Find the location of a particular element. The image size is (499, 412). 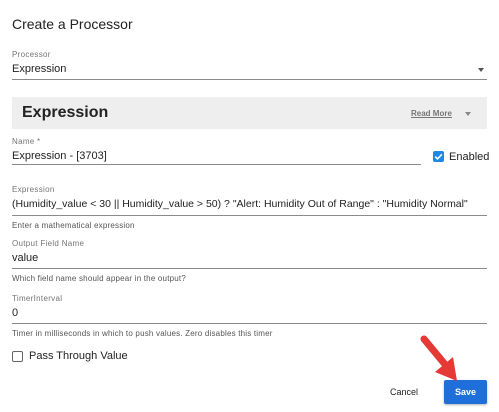

expression-input-underline is located at coordinates (249, 215).